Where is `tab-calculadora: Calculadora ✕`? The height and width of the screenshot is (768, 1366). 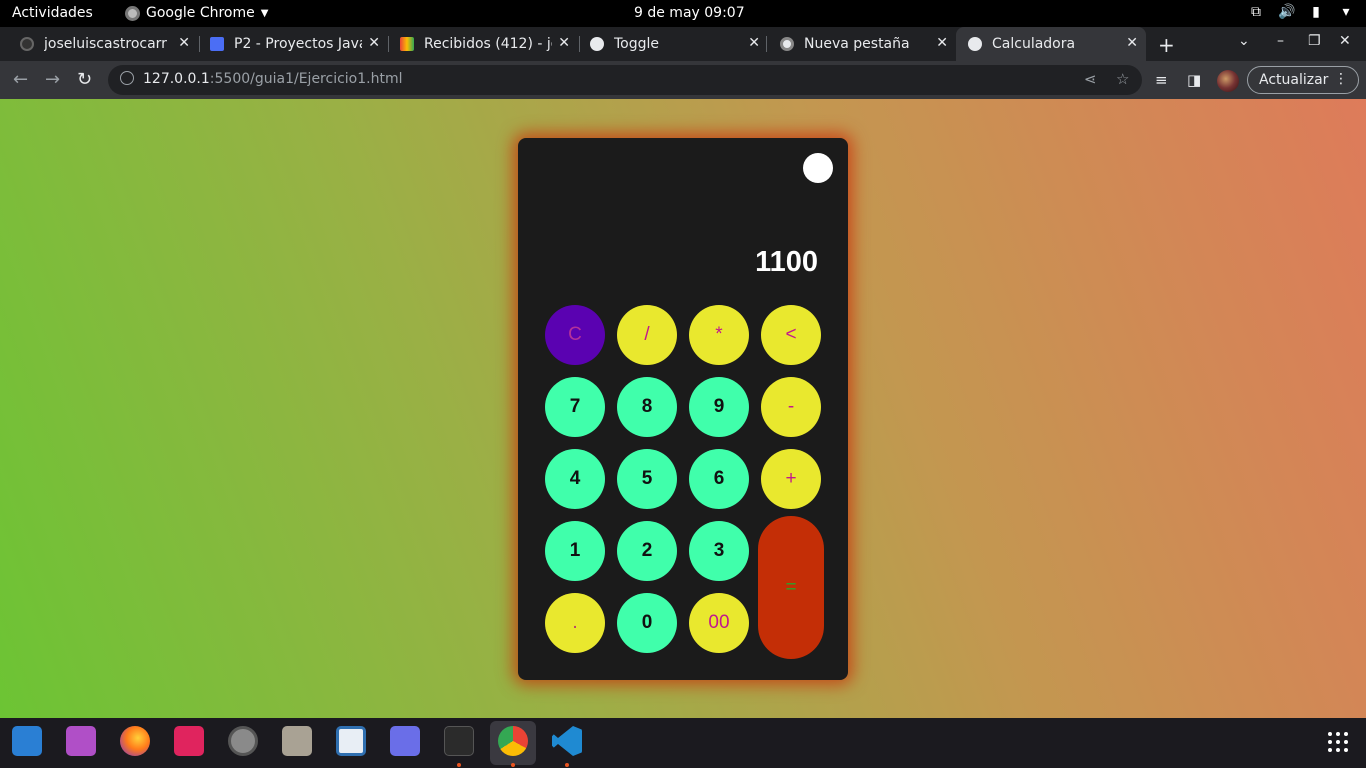
tab-calculadora: Calculadora ✕ is located at coordinates (1051, 44).